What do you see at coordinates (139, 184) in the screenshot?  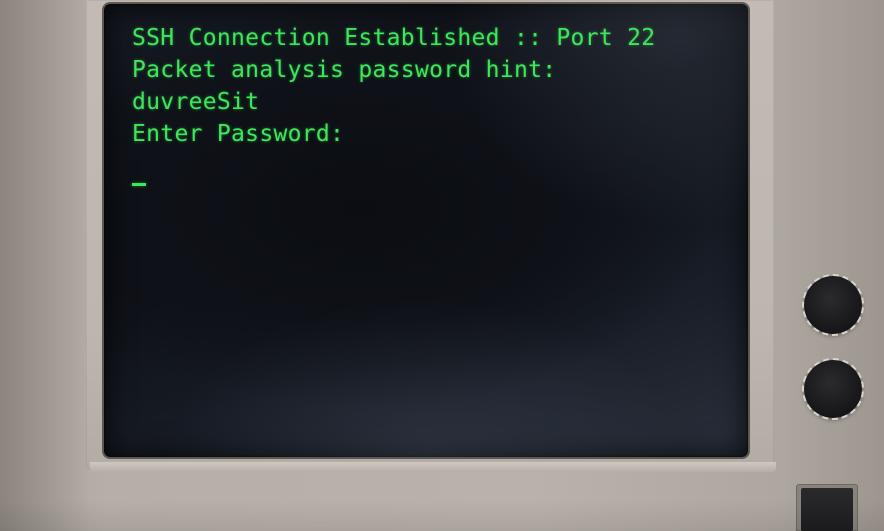 I see `text-cursor-icon` at bounding box center [139, 184].